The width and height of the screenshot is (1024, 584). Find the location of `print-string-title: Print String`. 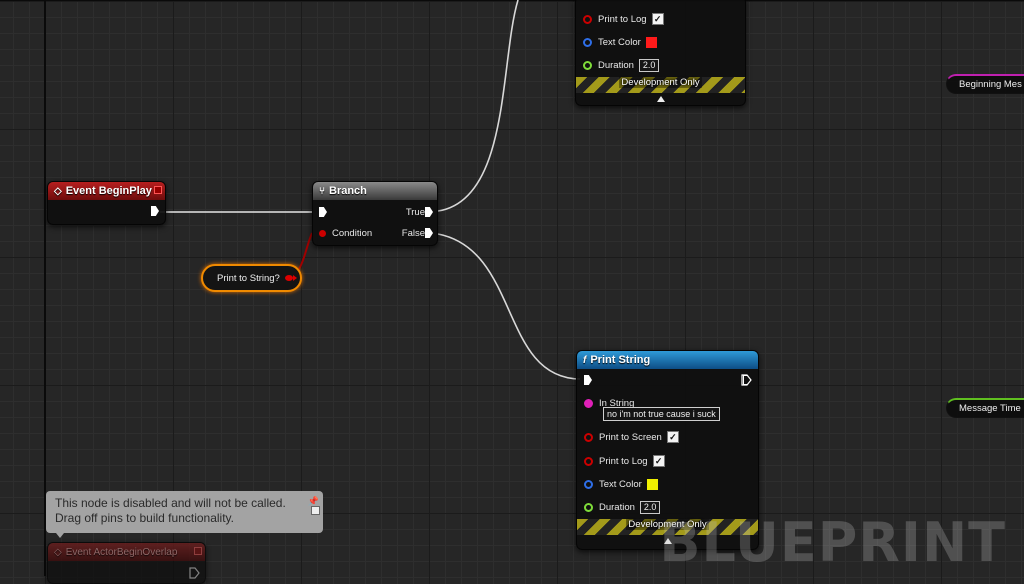

print-string-title: Print String is located at coordinates (620, 360).